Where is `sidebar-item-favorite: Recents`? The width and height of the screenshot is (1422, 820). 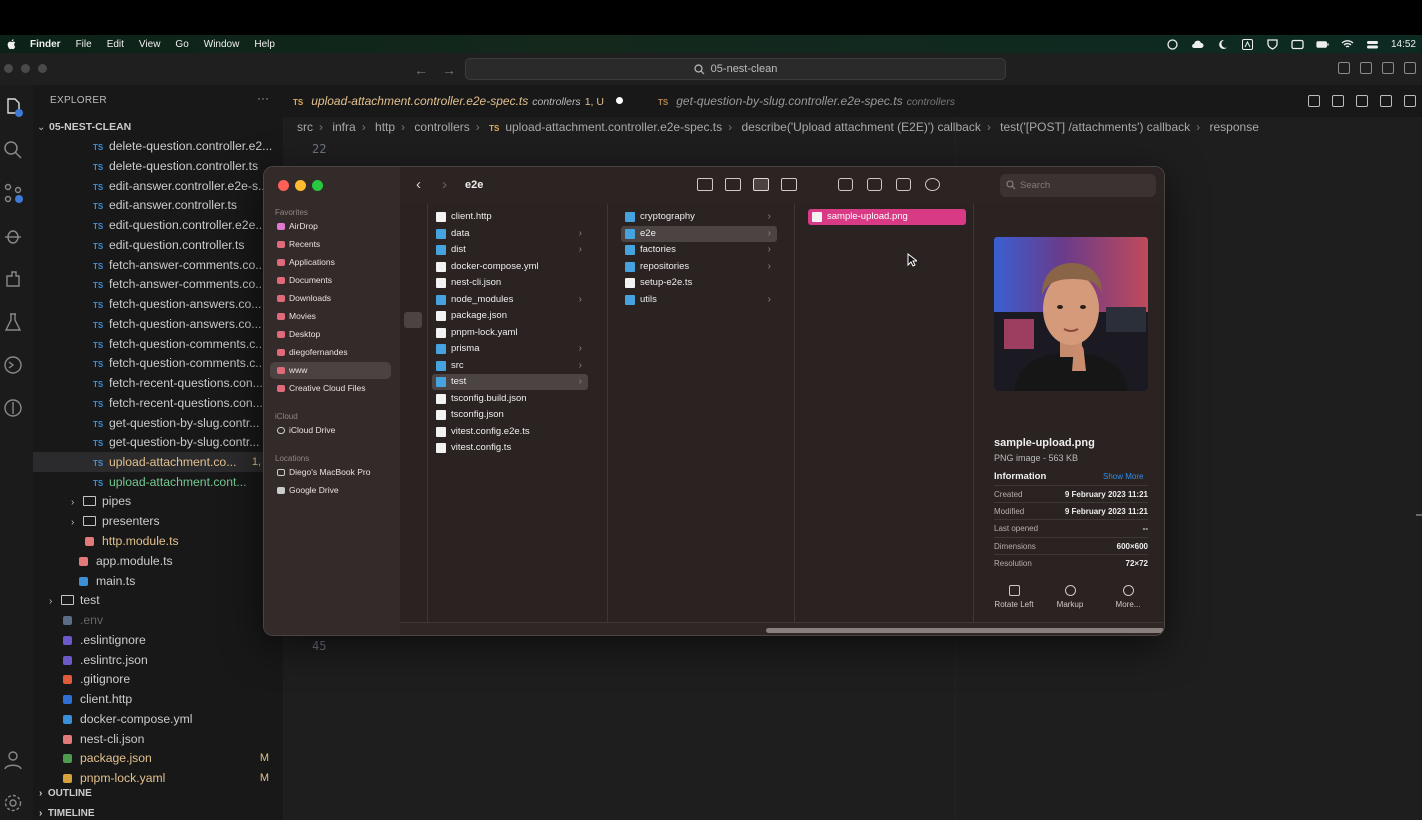
sidebar-item-favorite: Recents is located at coordinates (330, 244).